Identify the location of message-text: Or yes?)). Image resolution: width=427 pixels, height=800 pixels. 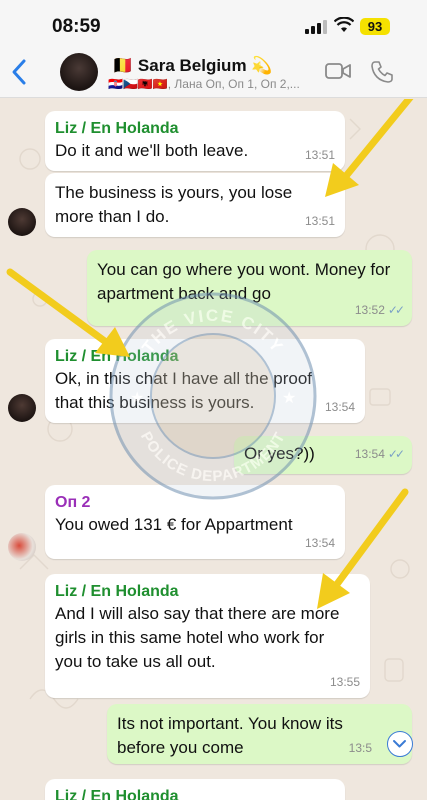
(279, 453).